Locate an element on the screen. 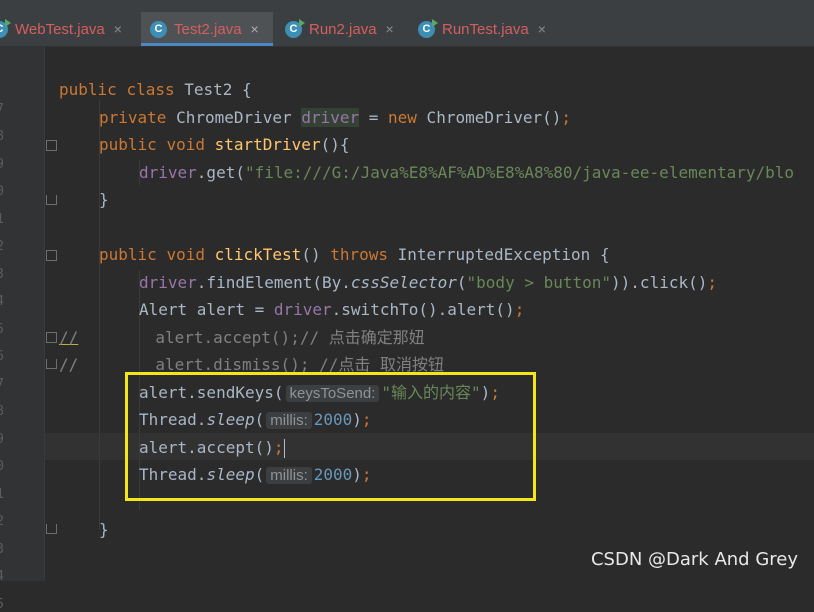 The height and width of the screenshot is (612, 814). code-text: InterruptedException { is located at coordinates (499, 254).